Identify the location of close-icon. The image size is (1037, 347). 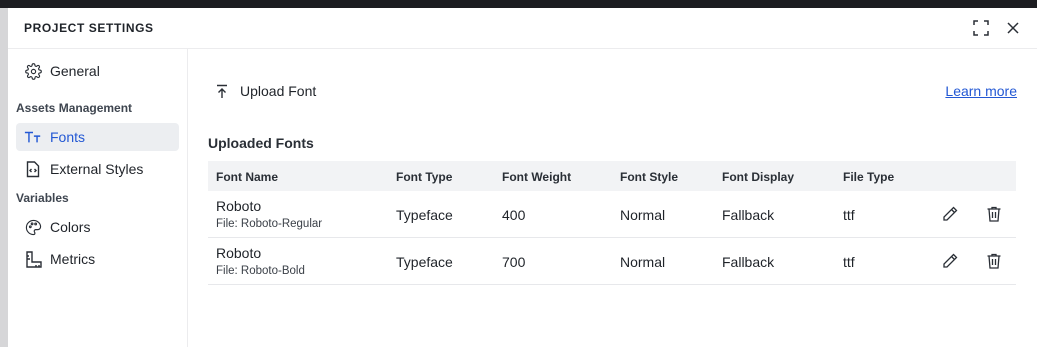
(1013, 28).